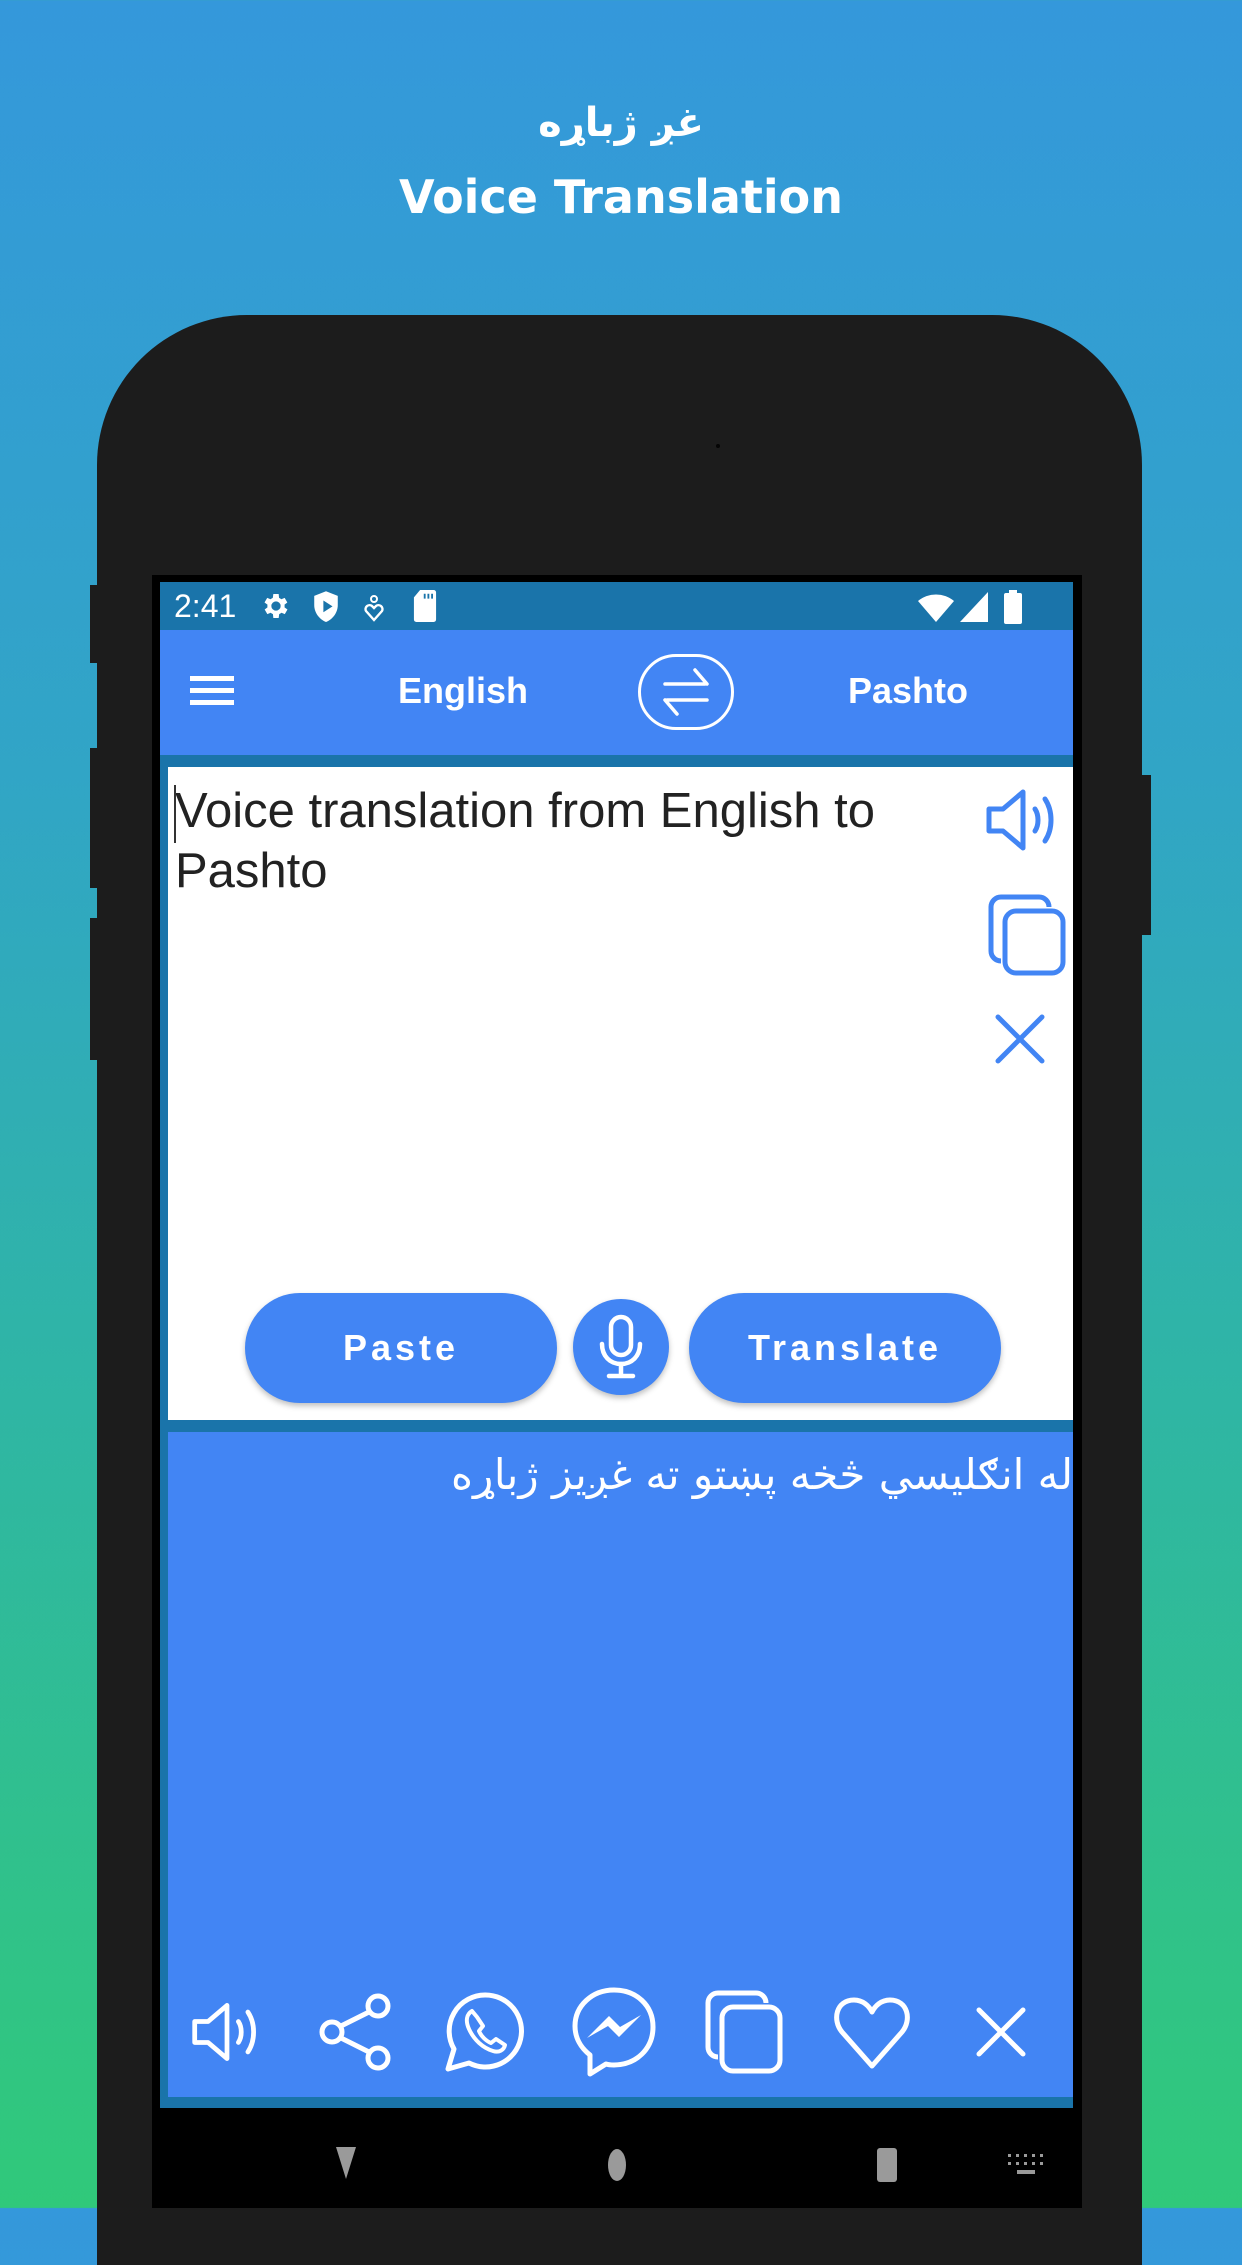 The height and width of the screenshot is (2265, 1242). I want to click on paste-button: Paste, so click(401, 1348).